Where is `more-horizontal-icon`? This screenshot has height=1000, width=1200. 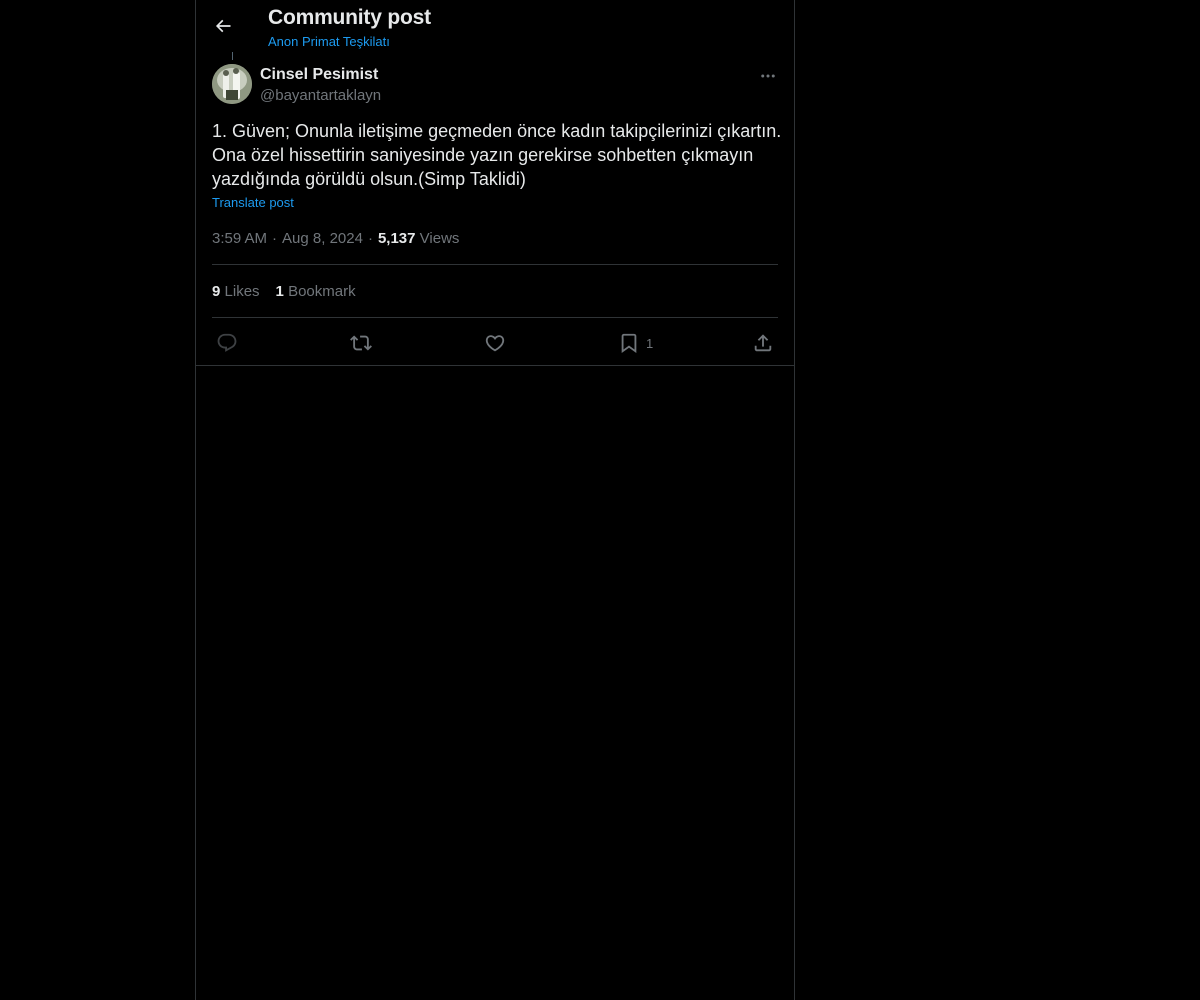
more-horizontal-icon is located at coordinates (768, 76).